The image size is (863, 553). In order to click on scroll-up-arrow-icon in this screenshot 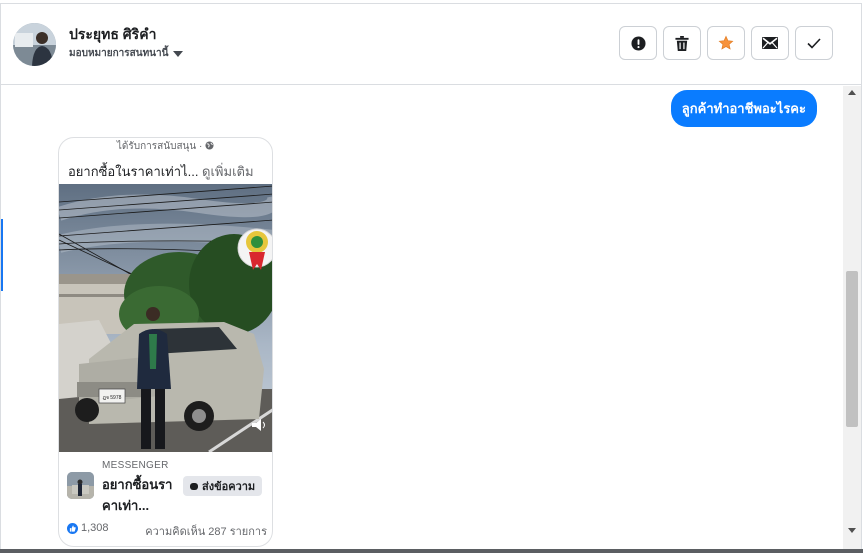, I will do `click(852, 92)`.